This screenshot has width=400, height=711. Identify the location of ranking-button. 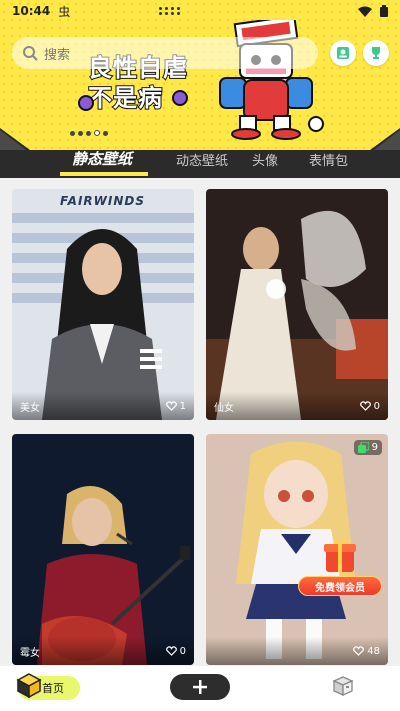
(376, 53).